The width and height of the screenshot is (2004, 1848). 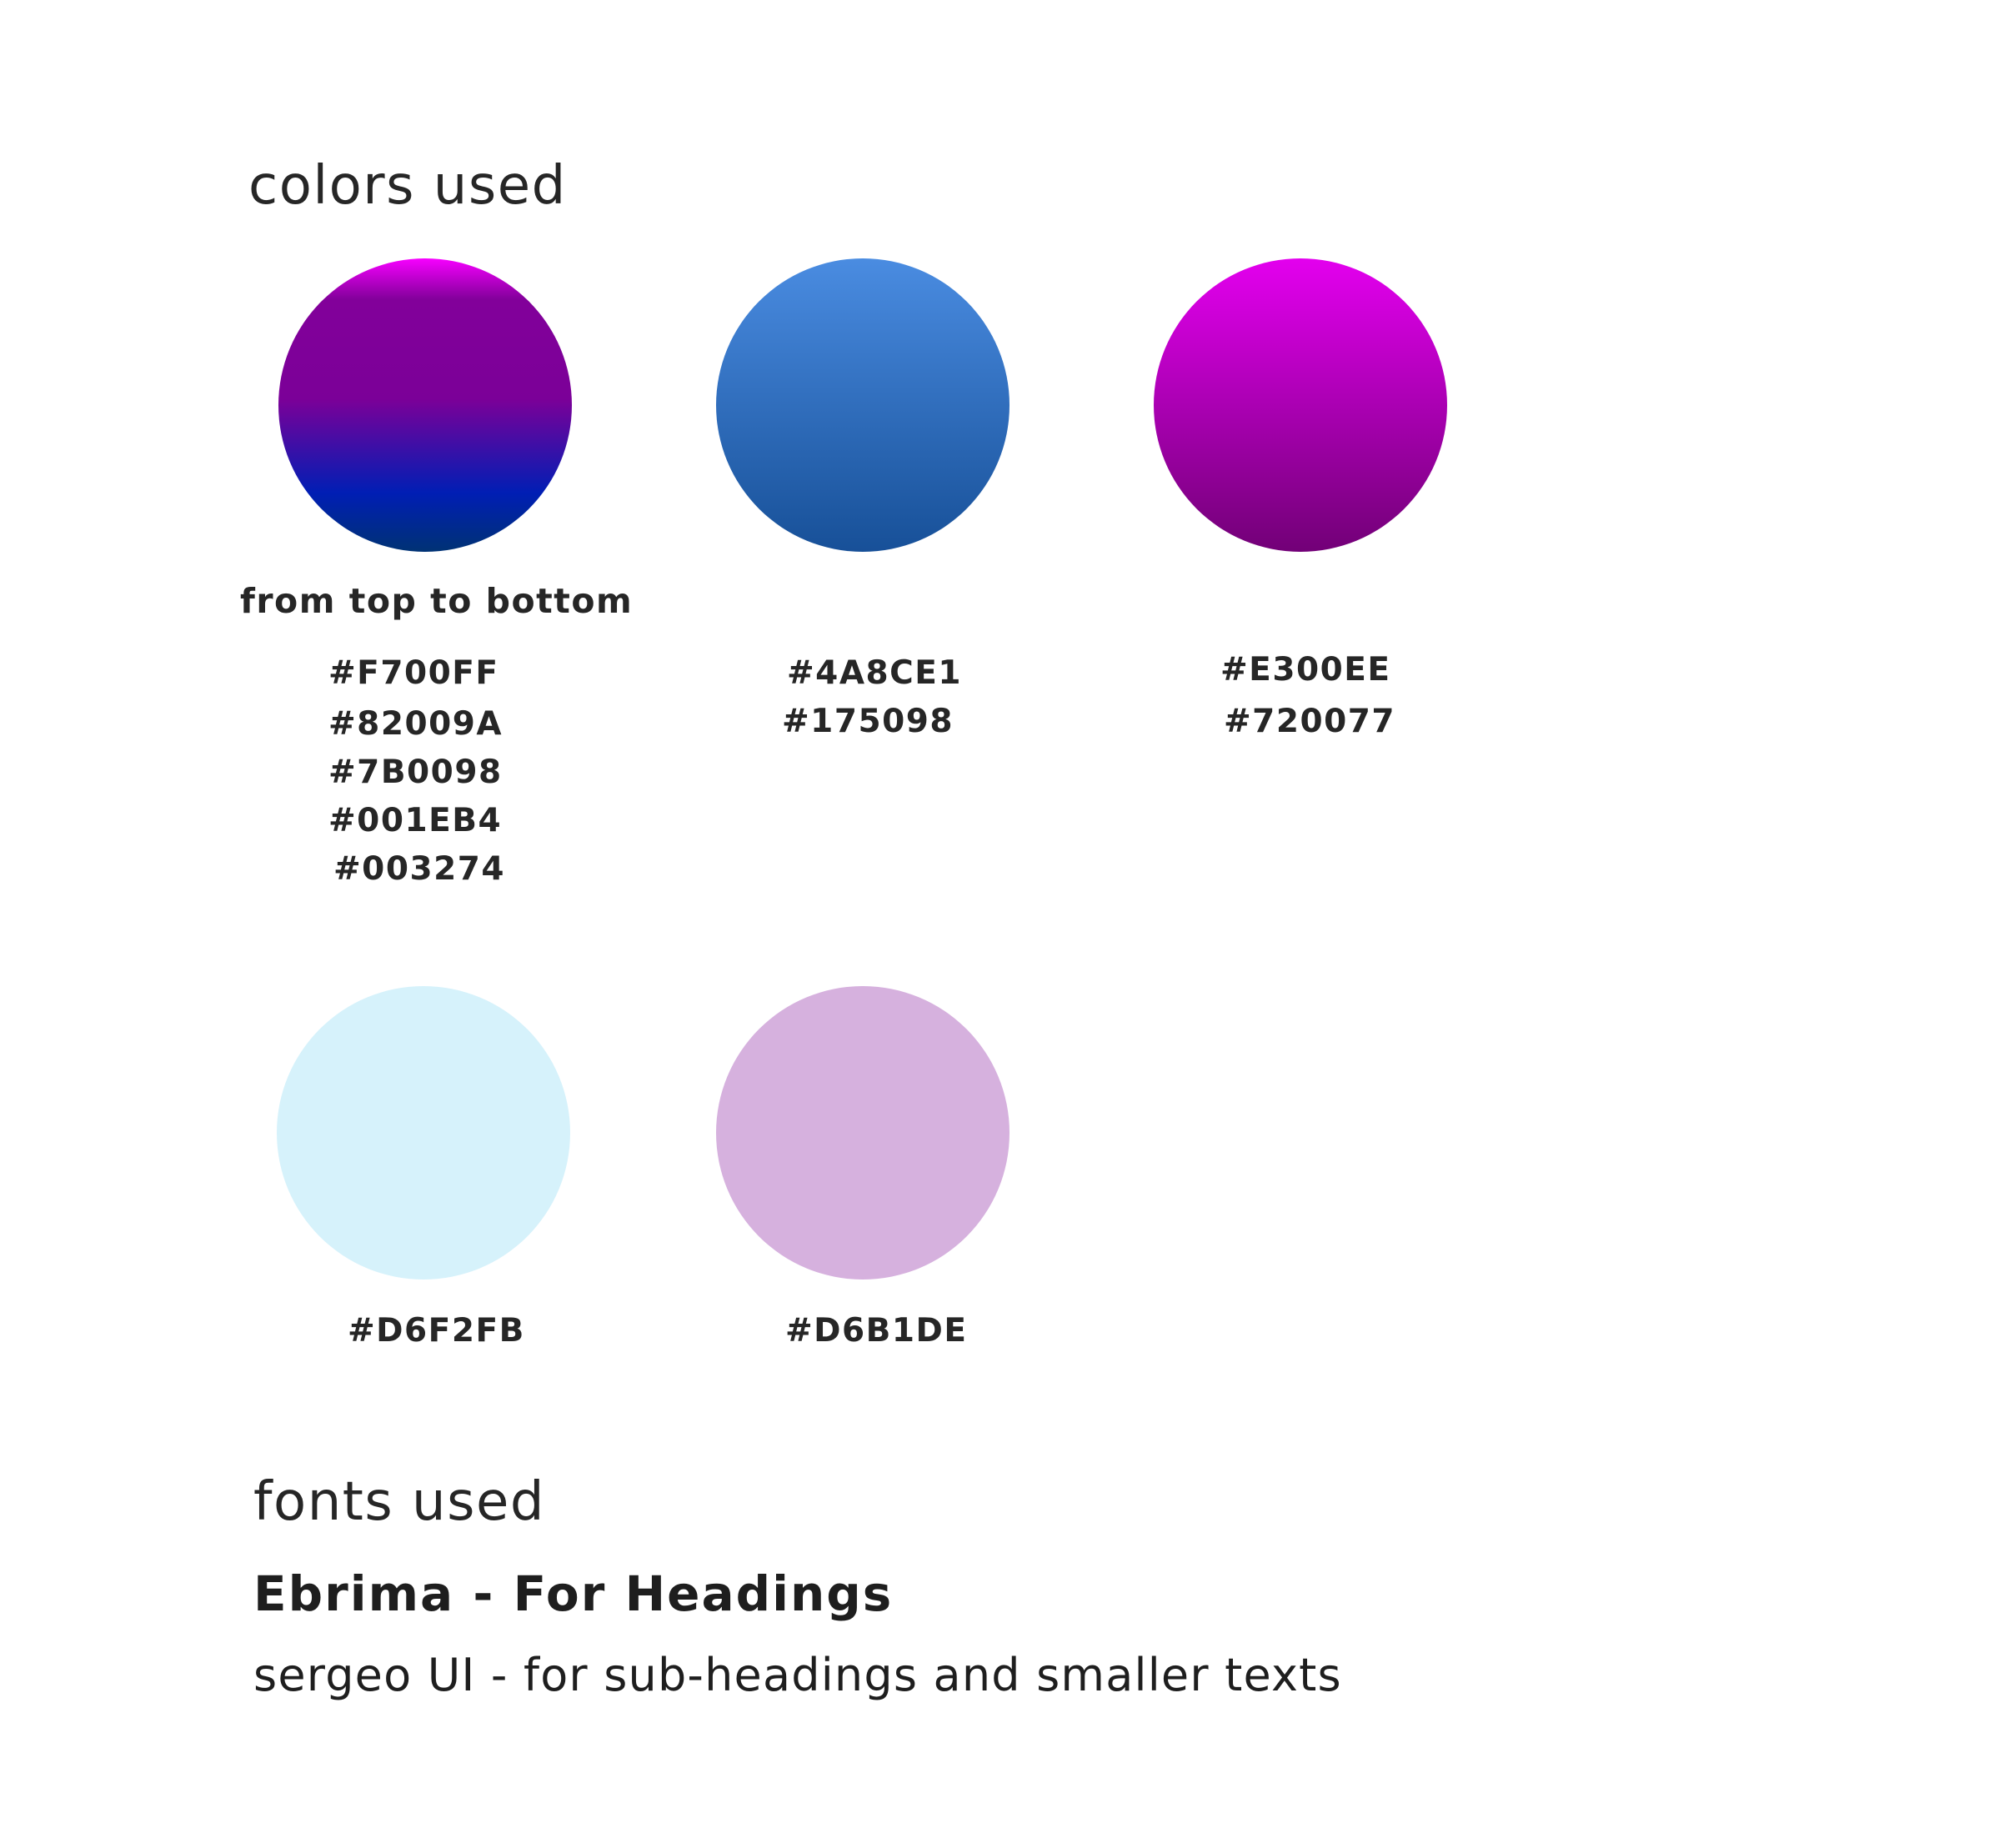 I want to click on hex-code: #175098, so click(x=868, y=722).